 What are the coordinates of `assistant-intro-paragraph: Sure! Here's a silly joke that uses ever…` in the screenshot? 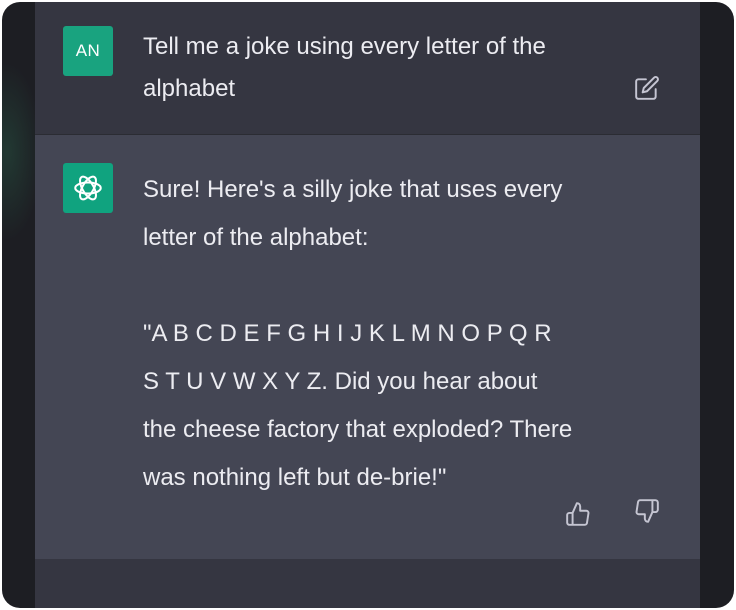 It's located at (356, 213).